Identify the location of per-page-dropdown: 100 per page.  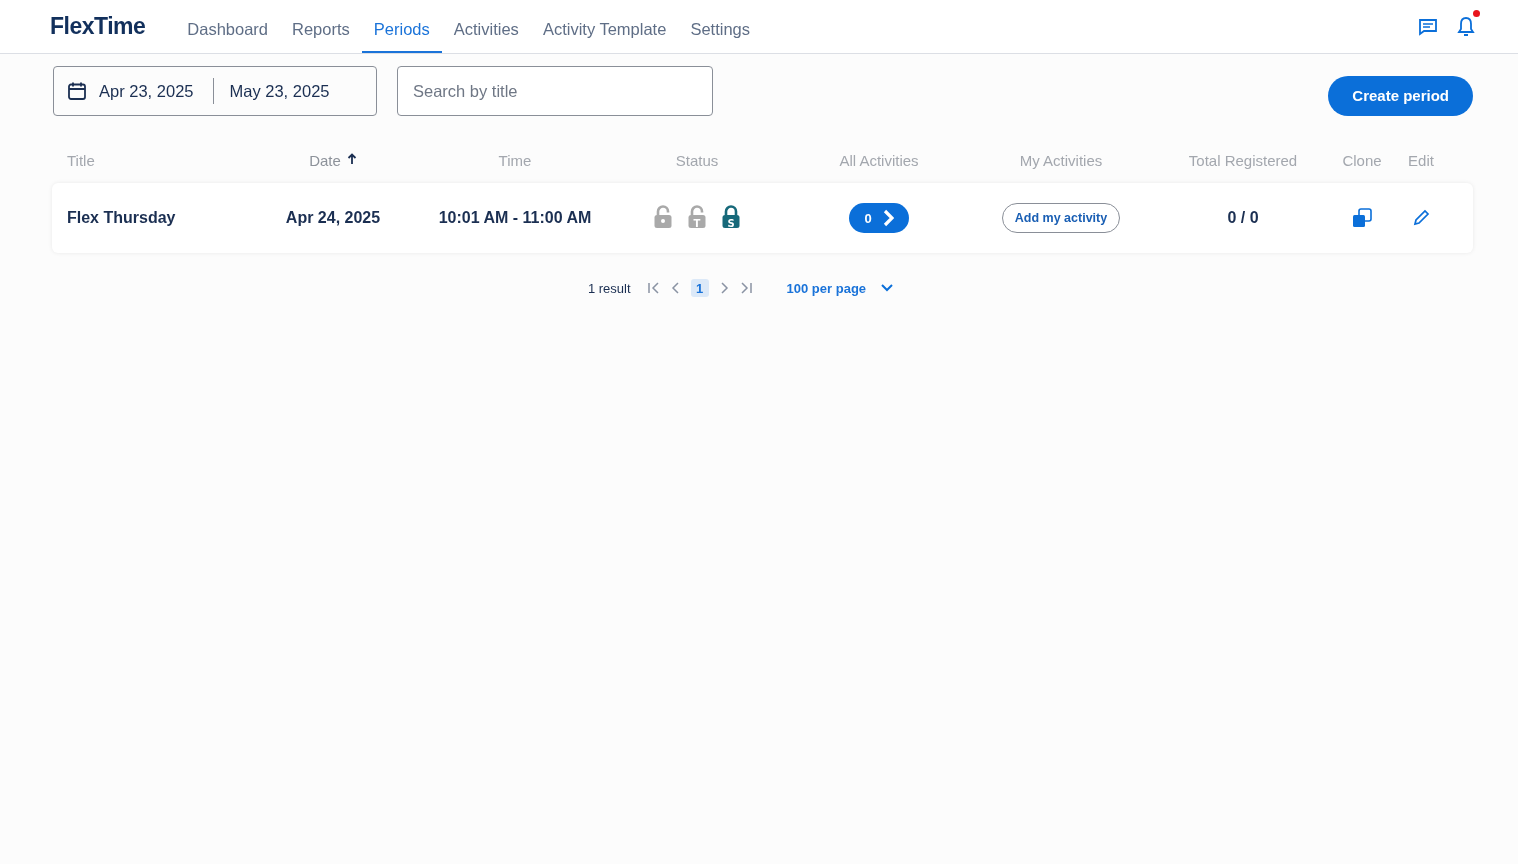
(840, 288).